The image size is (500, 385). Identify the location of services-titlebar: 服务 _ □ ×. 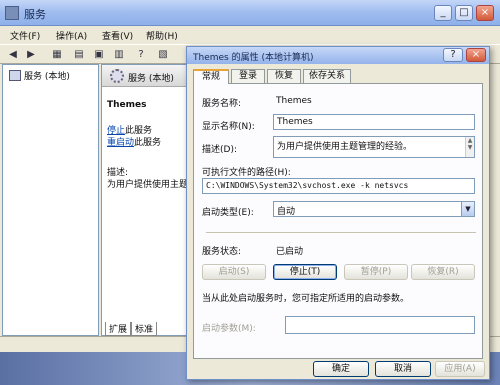
(250, 13).